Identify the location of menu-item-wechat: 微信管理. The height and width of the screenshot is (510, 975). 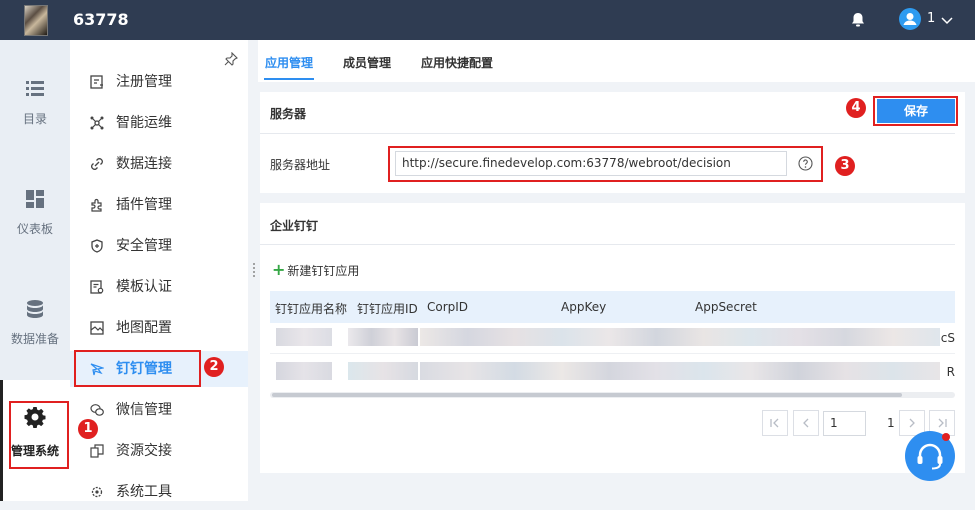
(159, 410).